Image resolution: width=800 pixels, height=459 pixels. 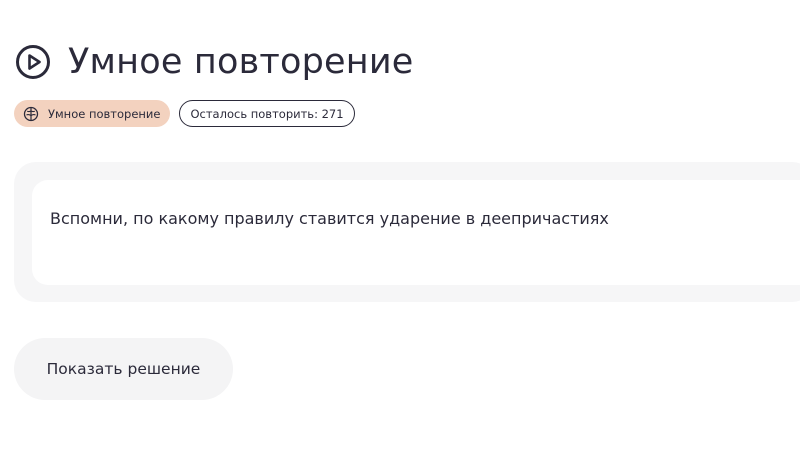 What do you see at coordinates (123, 369) in the screenshot?
I see `show-solution-button: Показать решение` at bounding box center [123, 369].